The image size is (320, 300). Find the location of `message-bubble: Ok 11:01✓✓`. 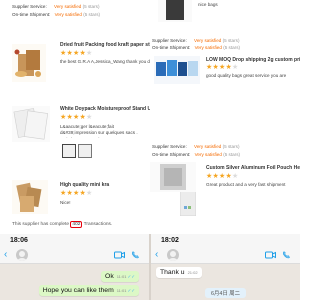

message-bubble: Ok 11:01✓✓ is located at coordinates (120, 276).